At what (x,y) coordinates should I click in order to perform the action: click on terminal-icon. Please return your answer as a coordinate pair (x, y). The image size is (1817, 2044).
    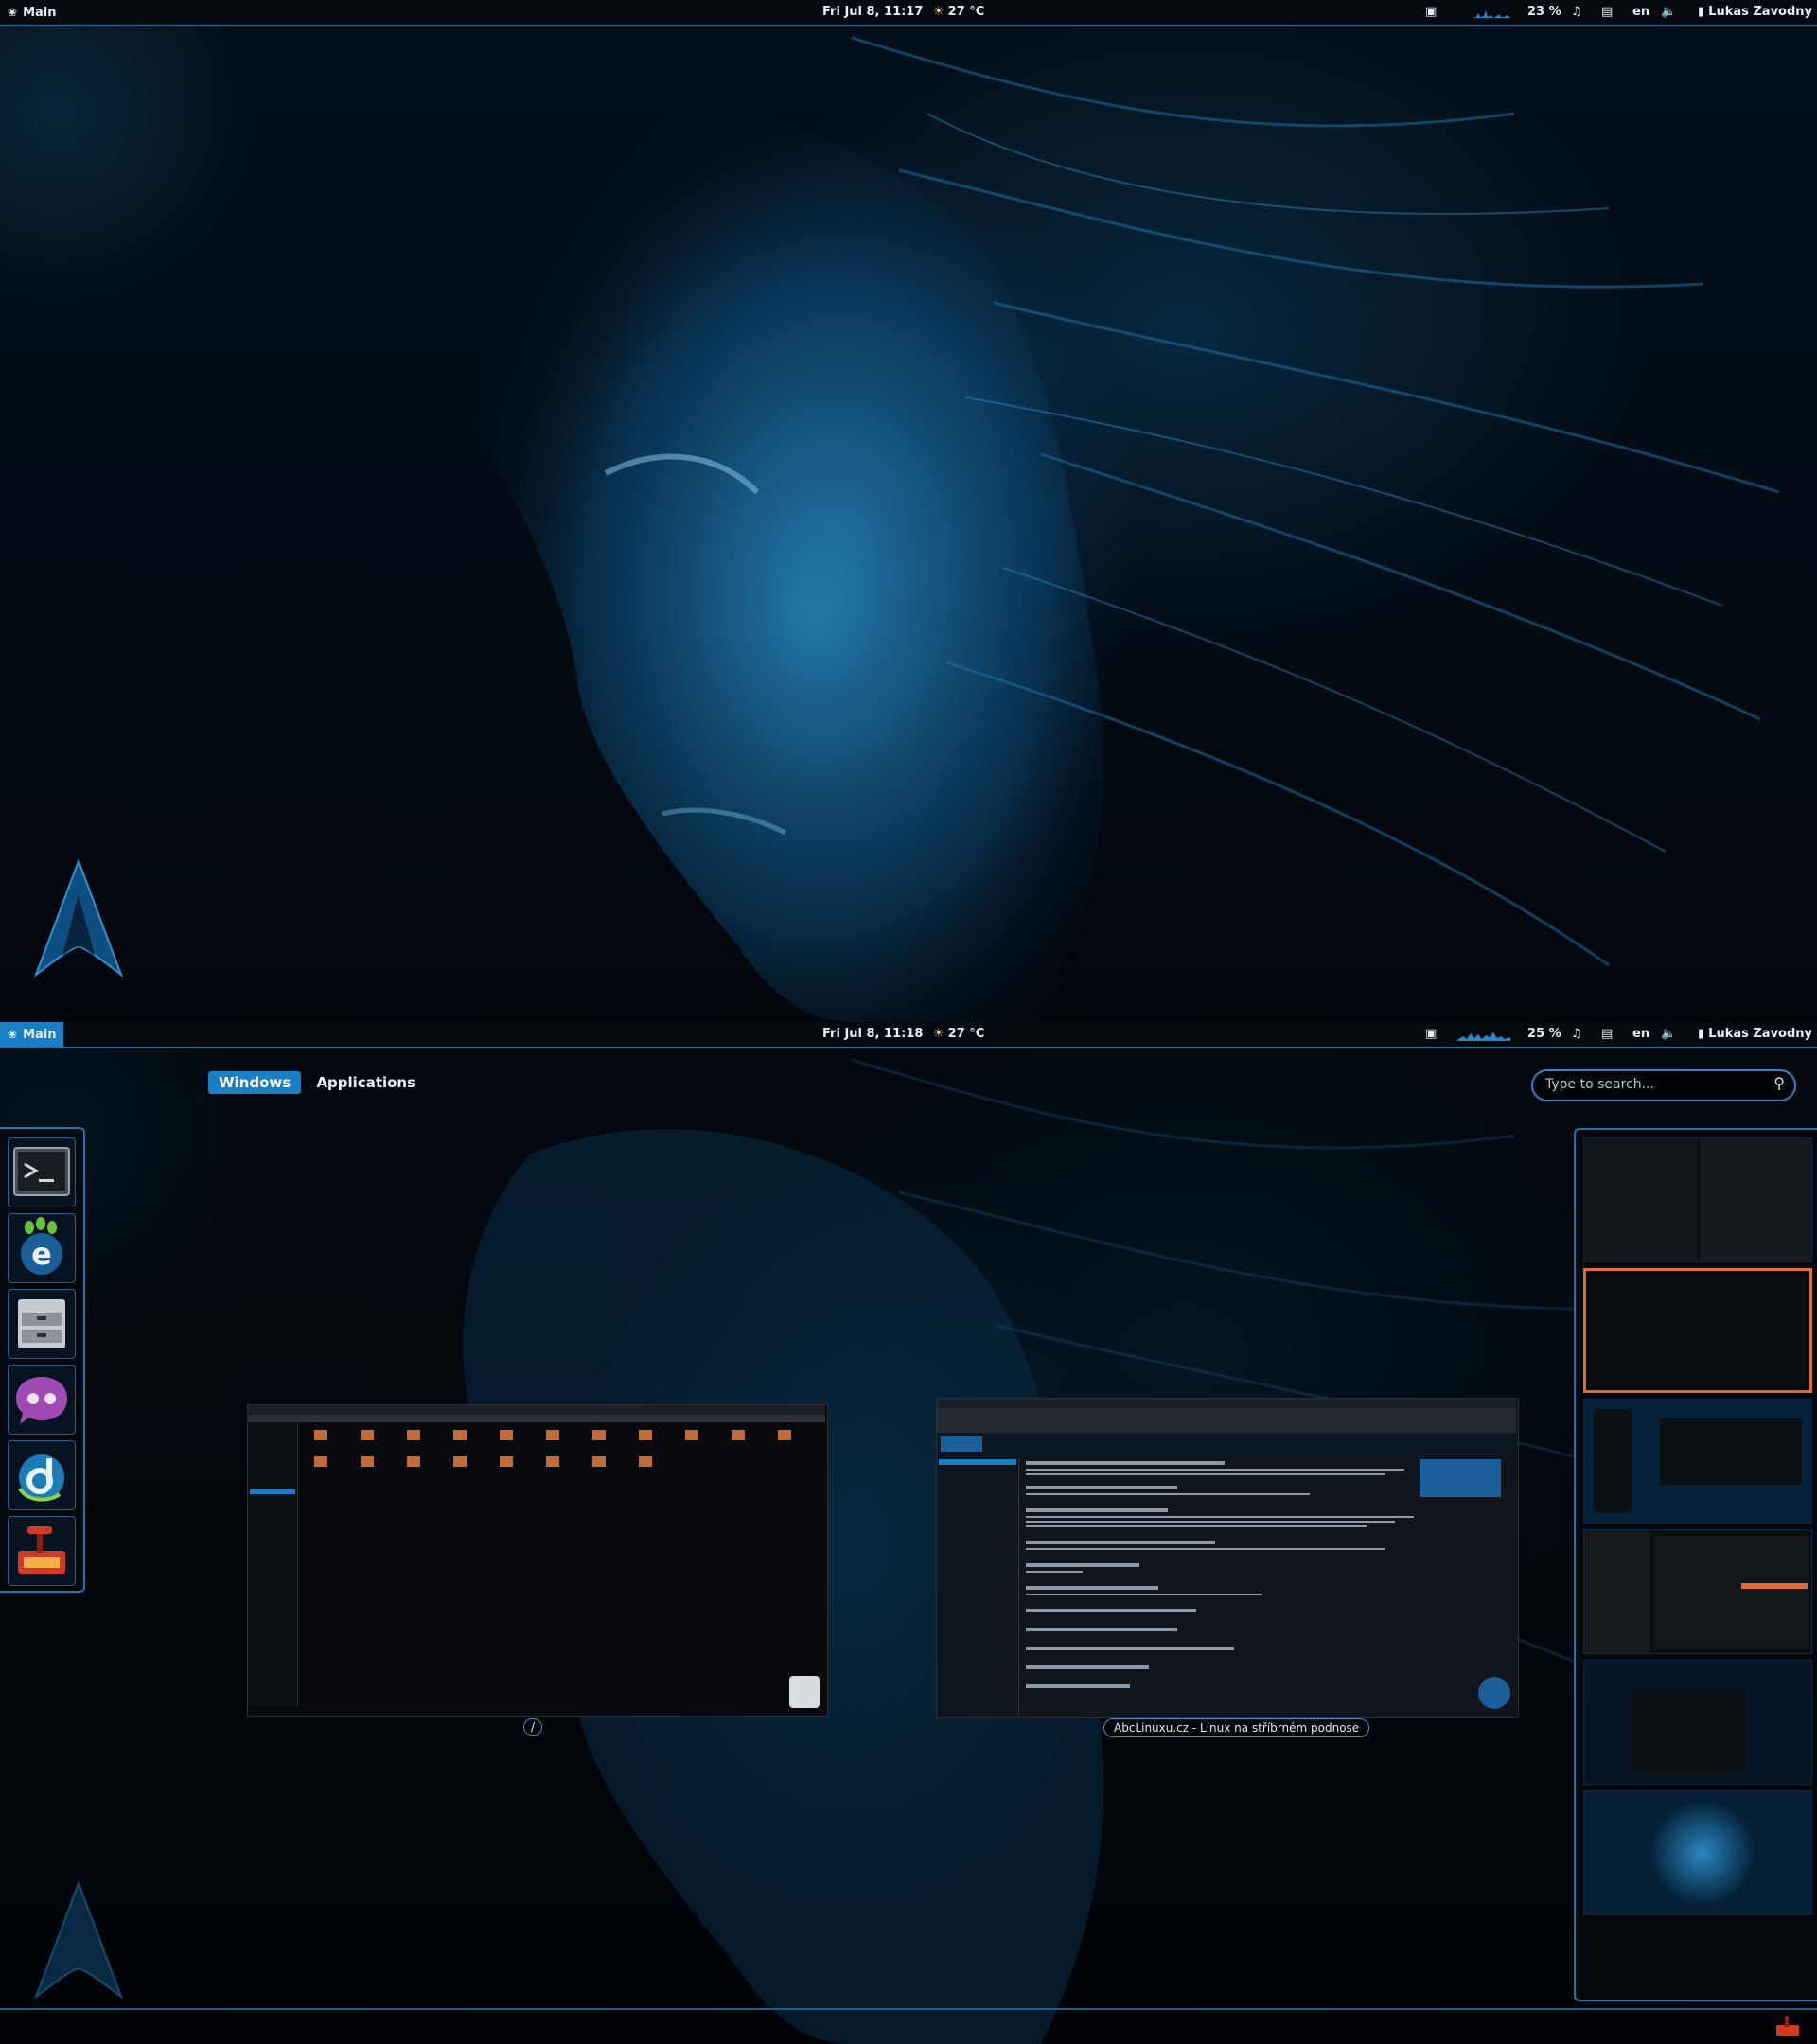
    Looking at the image, I should click on (41, 1171).